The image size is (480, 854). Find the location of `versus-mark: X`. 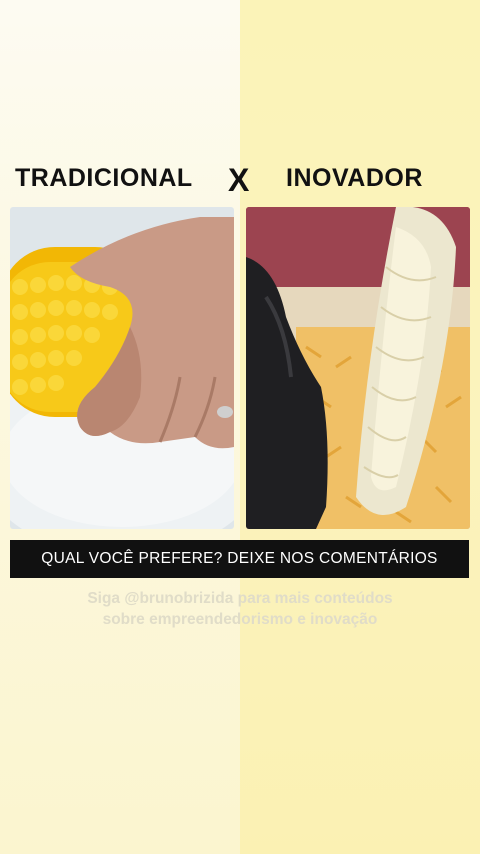

versus-mark: X is located at coordinates (239, 180).